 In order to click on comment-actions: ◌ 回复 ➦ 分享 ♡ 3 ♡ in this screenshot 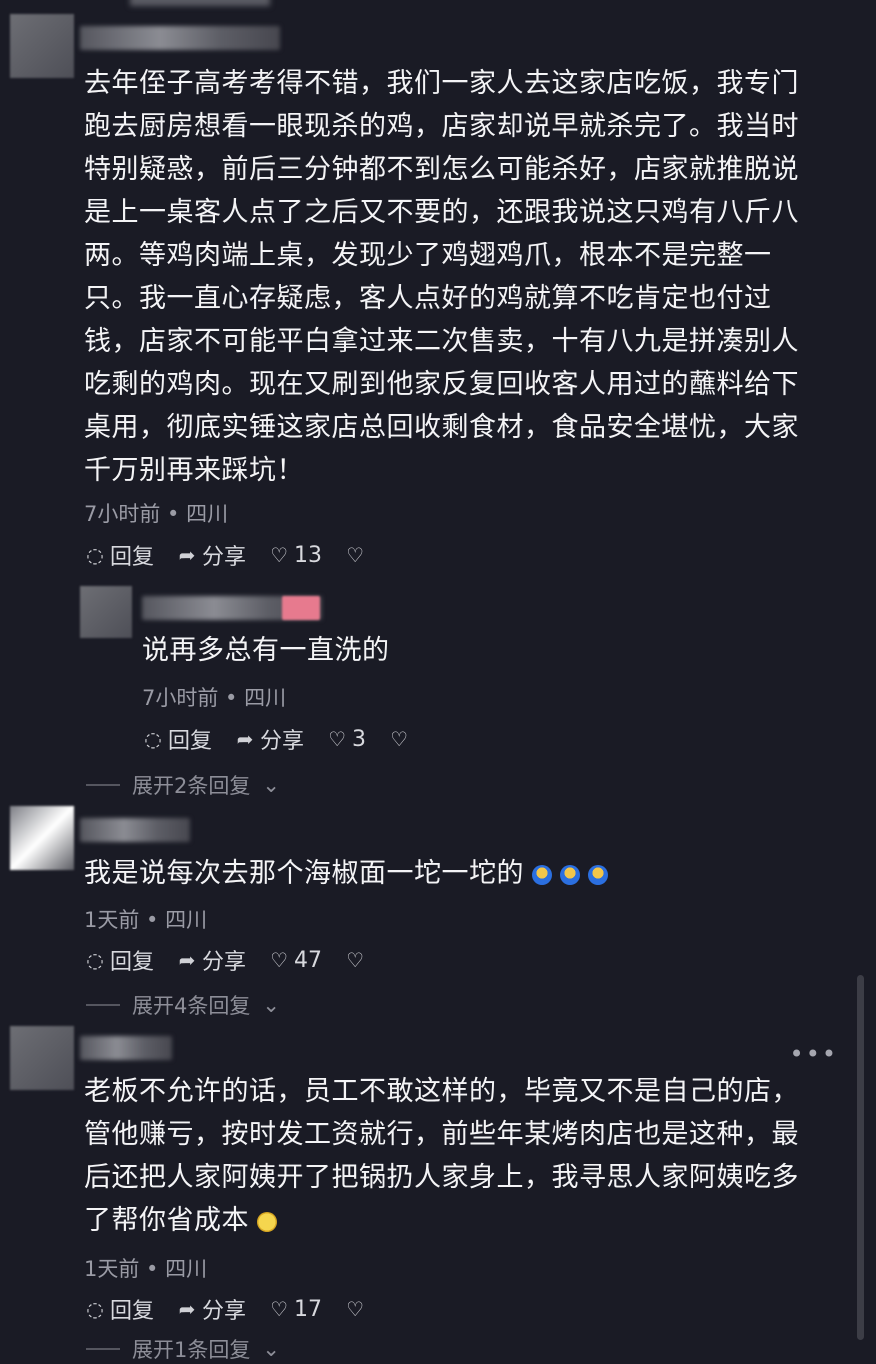, I will do `click(276, 739)`.